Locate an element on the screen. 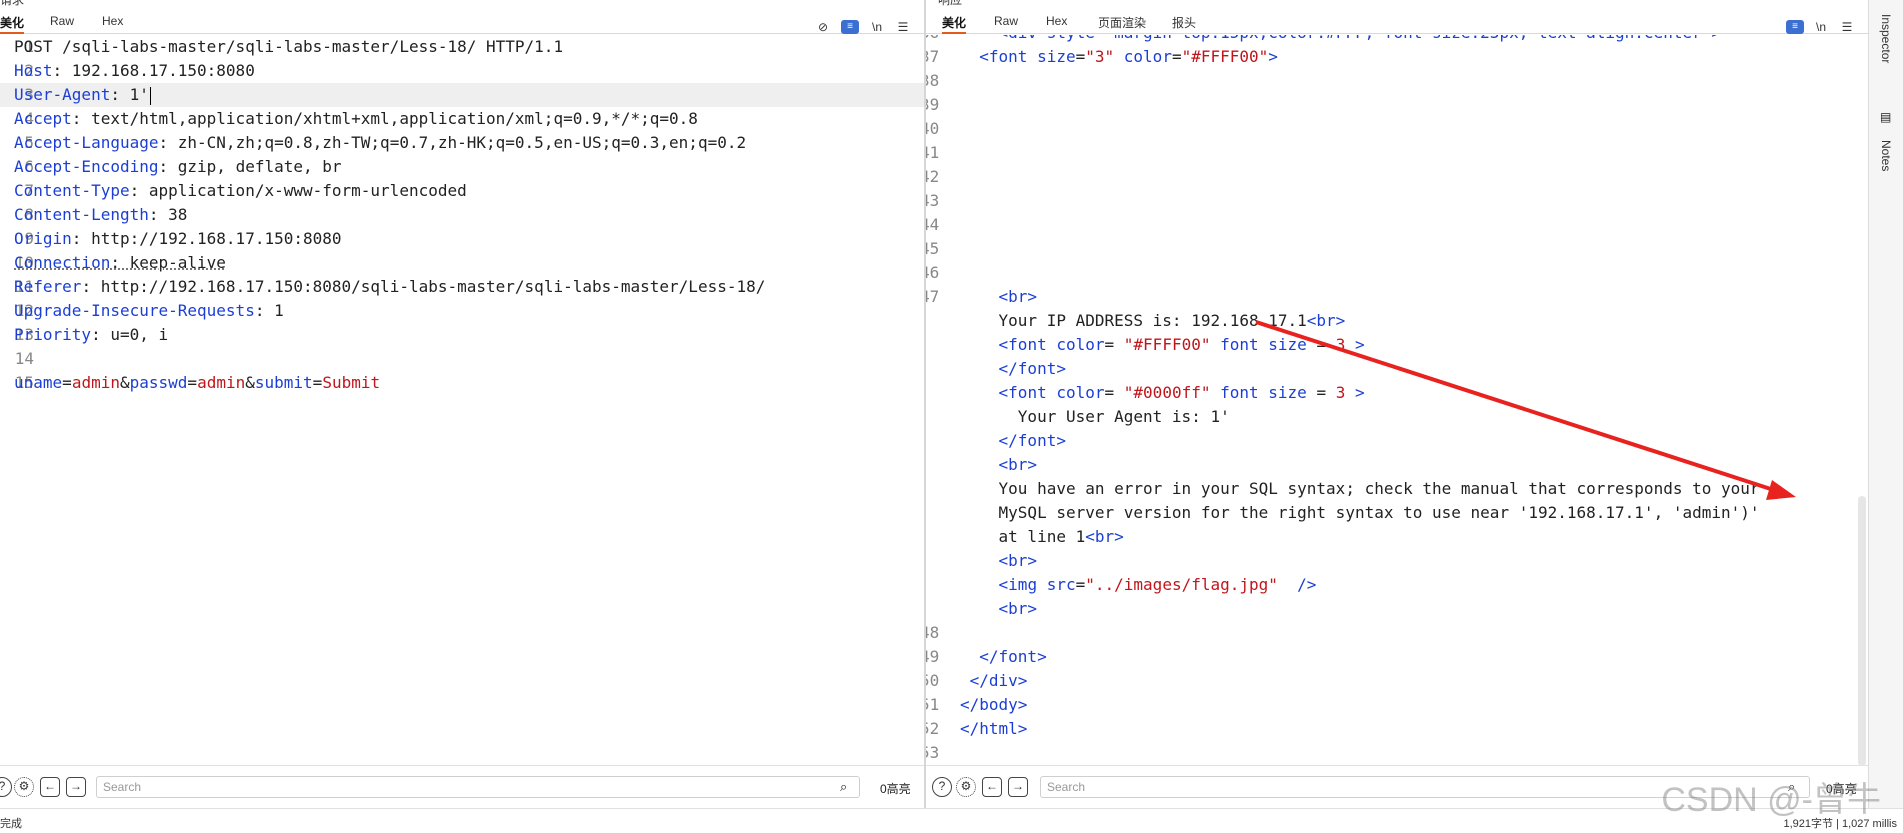  code-line: 49 </font> is located at coordinates (1397, 657).